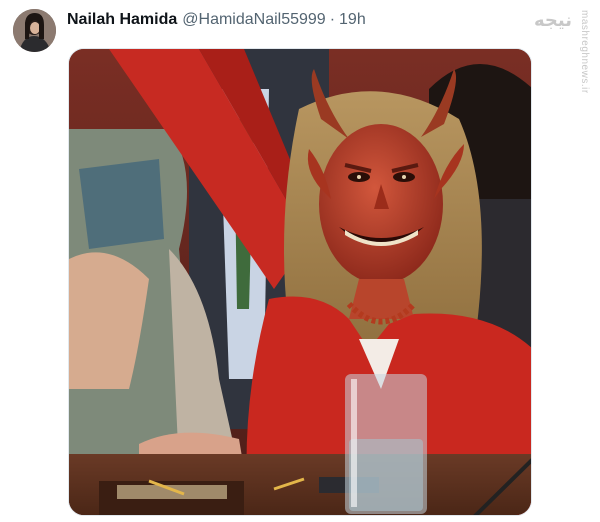 This screenshot has height=522, width=600. I want to click on watermark-logo: نیجه, so click(553, 20).